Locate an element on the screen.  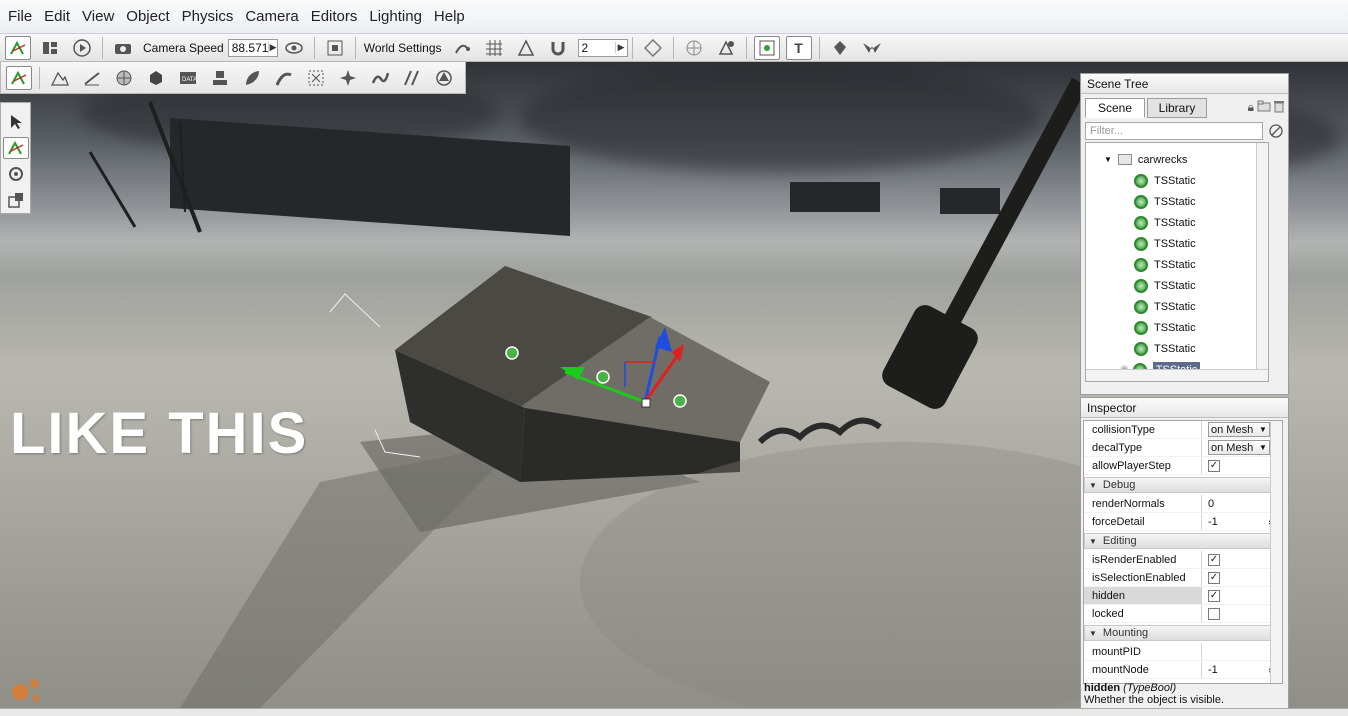
property-name: locked is located at coordinates (1143, 613).